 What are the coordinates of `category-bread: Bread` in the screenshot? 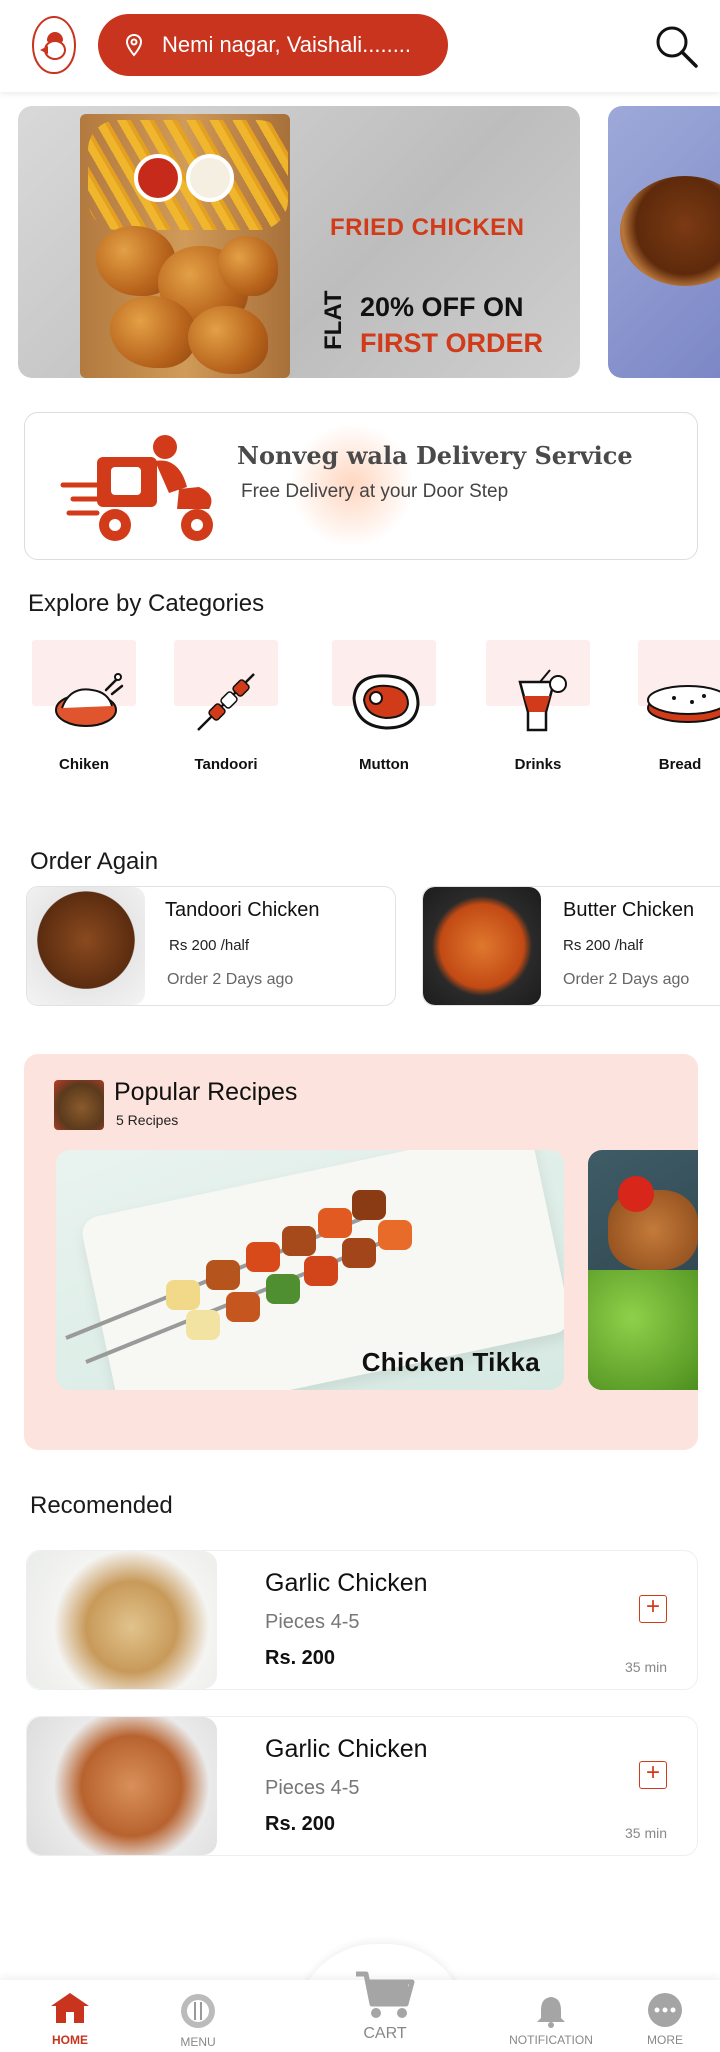 It's located at (675, 710).